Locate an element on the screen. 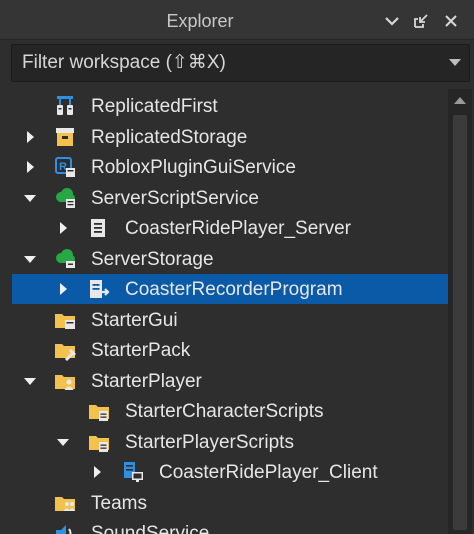  tree-item-label: StarterPack is located at coordinates (141, 350).